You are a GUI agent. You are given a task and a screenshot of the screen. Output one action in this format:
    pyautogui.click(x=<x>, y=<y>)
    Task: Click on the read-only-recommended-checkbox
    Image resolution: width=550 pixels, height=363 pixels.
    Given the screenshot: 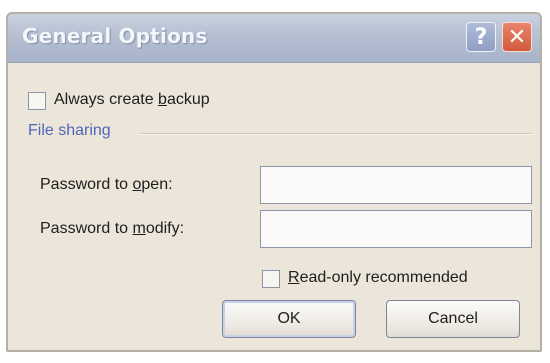 What is the action you would take?
    pyautogui.click(x=271, y=279)
    